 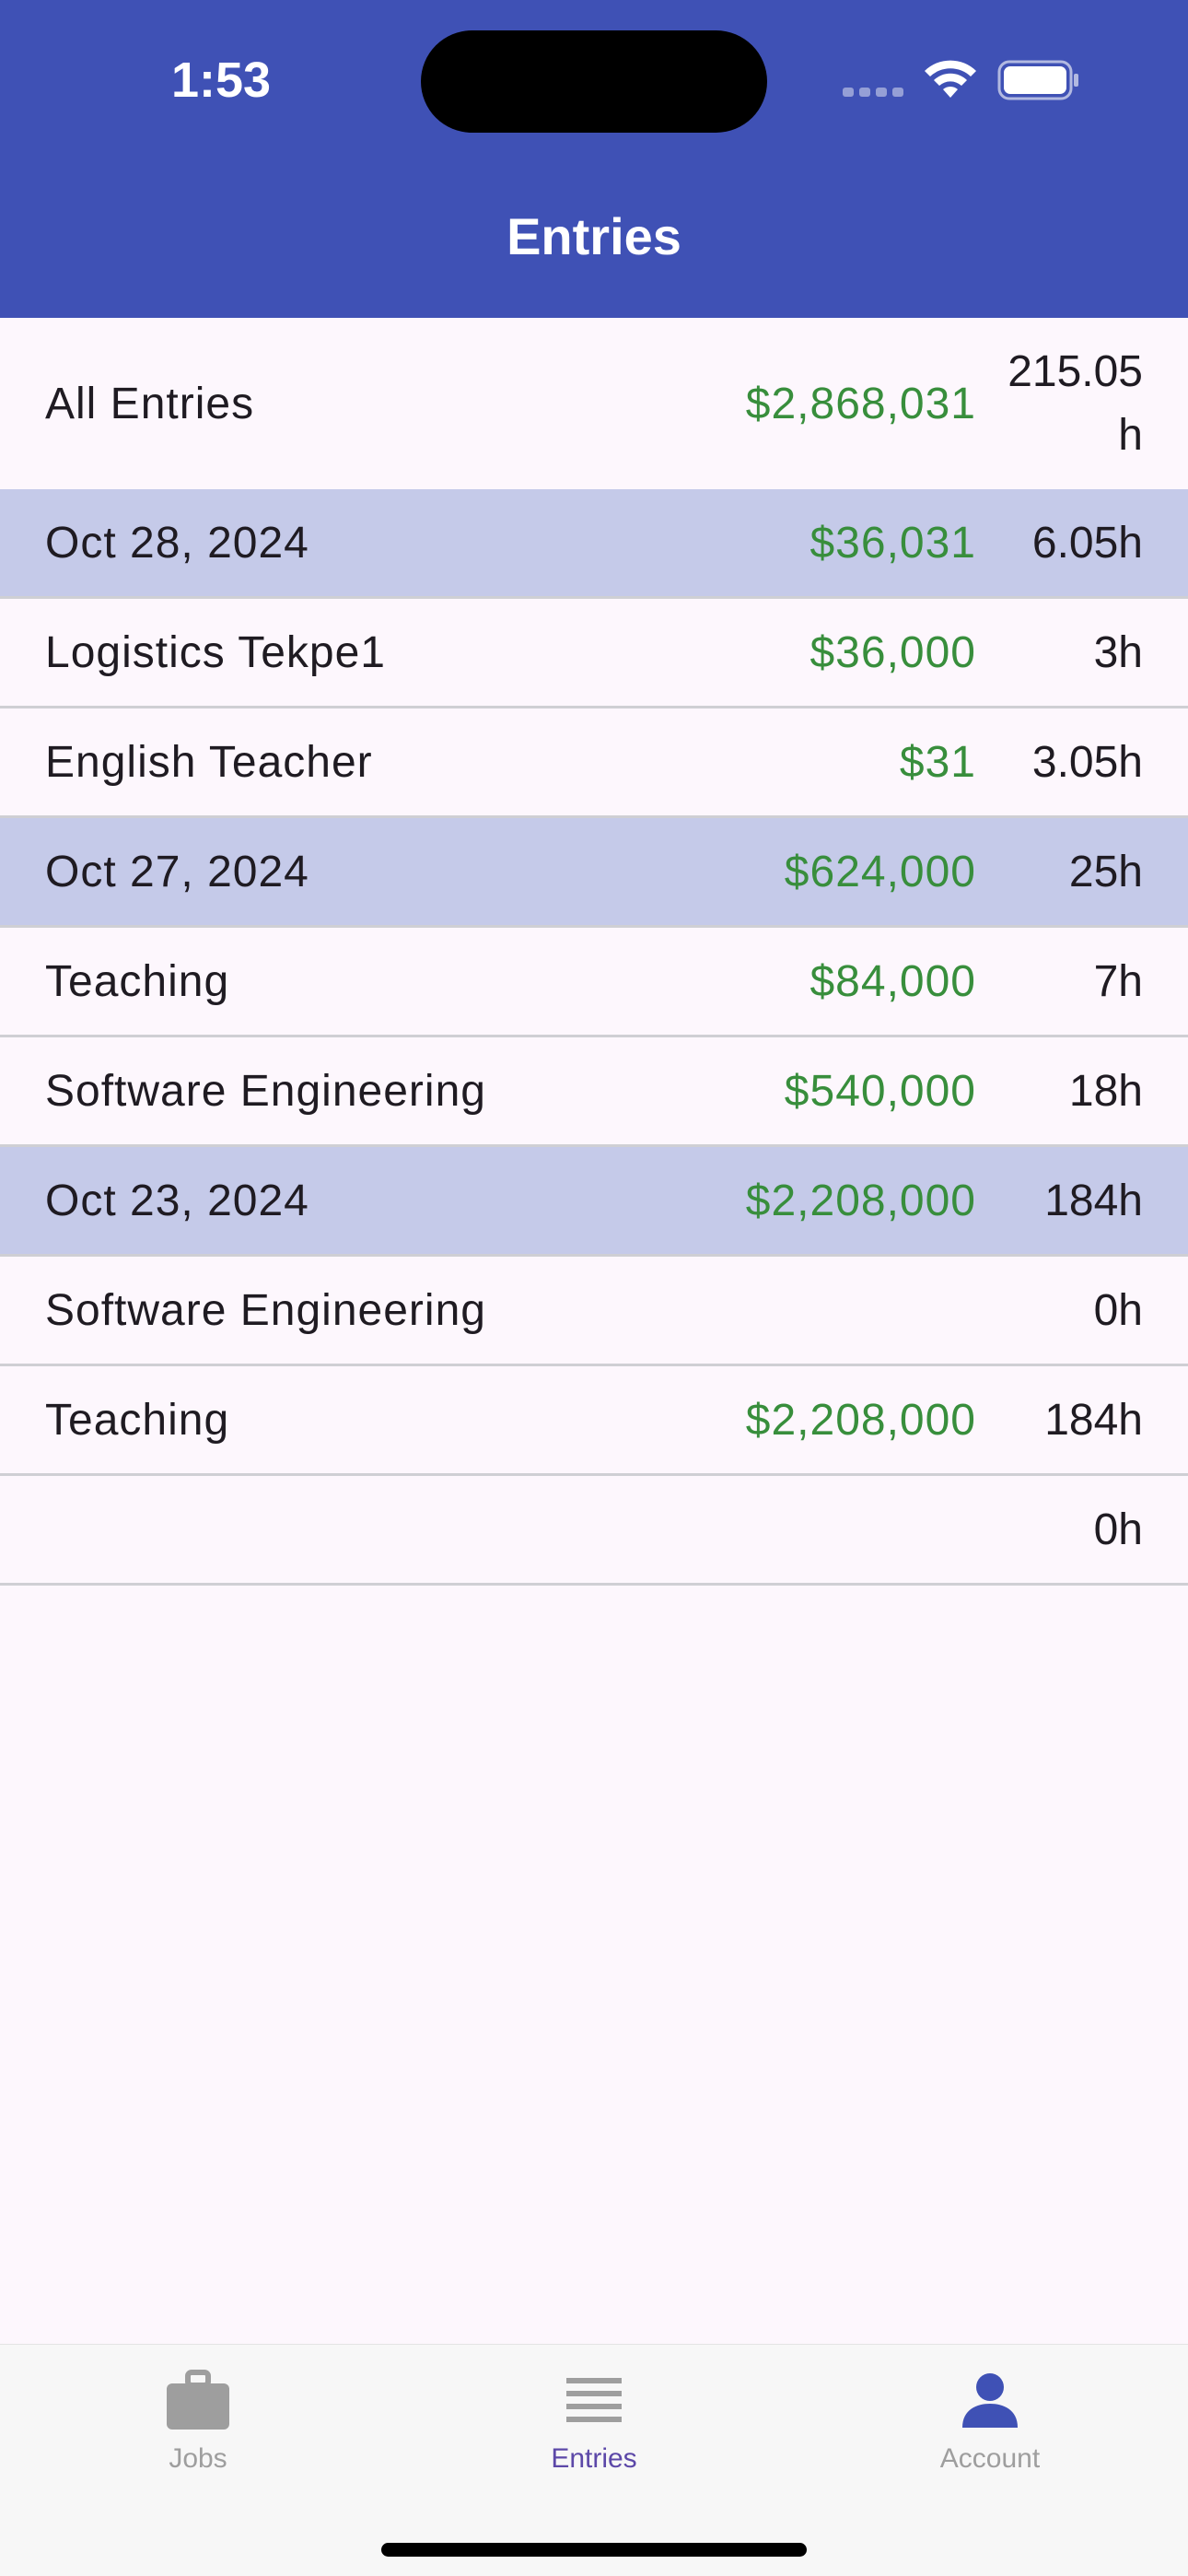 I want to click on person-icon, so click(x=990, y=2400).